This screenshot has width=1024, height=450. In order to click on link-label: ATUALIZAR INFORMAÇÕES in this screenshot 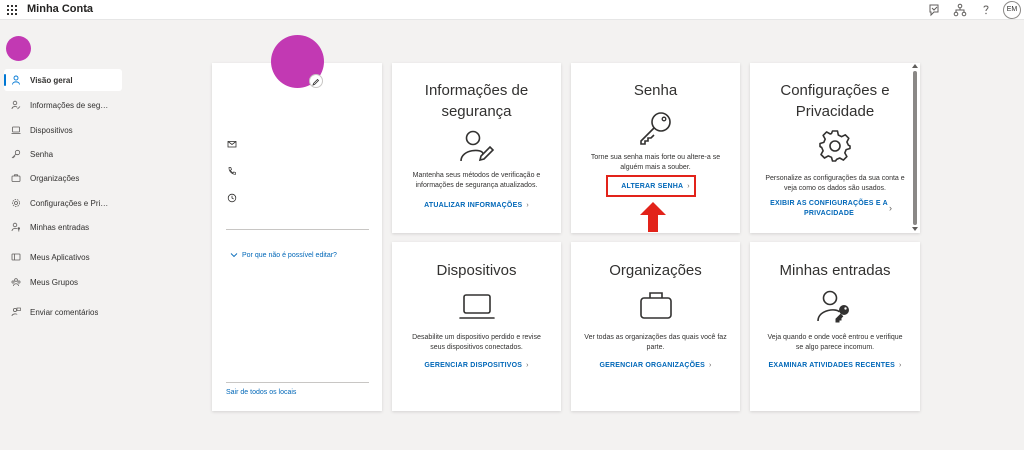, I will do `click(473, 205)`.